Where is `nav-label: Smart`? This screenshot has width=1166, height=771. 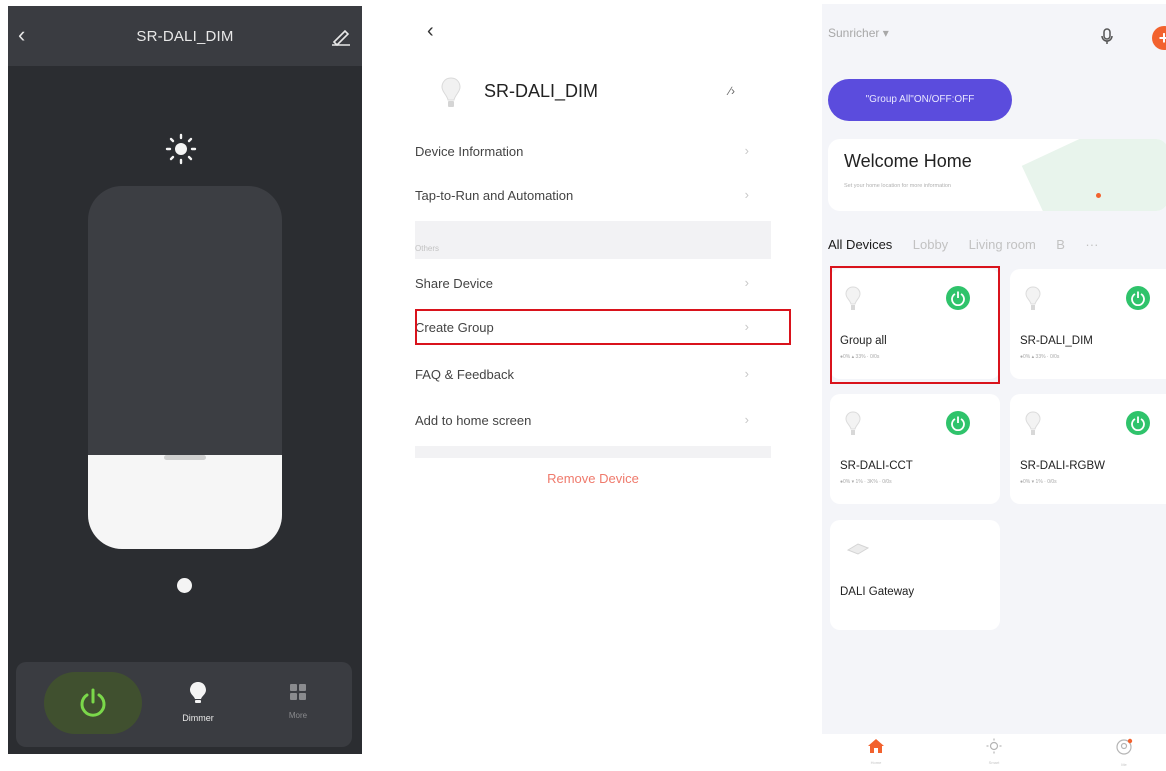
nav-label: Smart is located at coordinates (994, 762).